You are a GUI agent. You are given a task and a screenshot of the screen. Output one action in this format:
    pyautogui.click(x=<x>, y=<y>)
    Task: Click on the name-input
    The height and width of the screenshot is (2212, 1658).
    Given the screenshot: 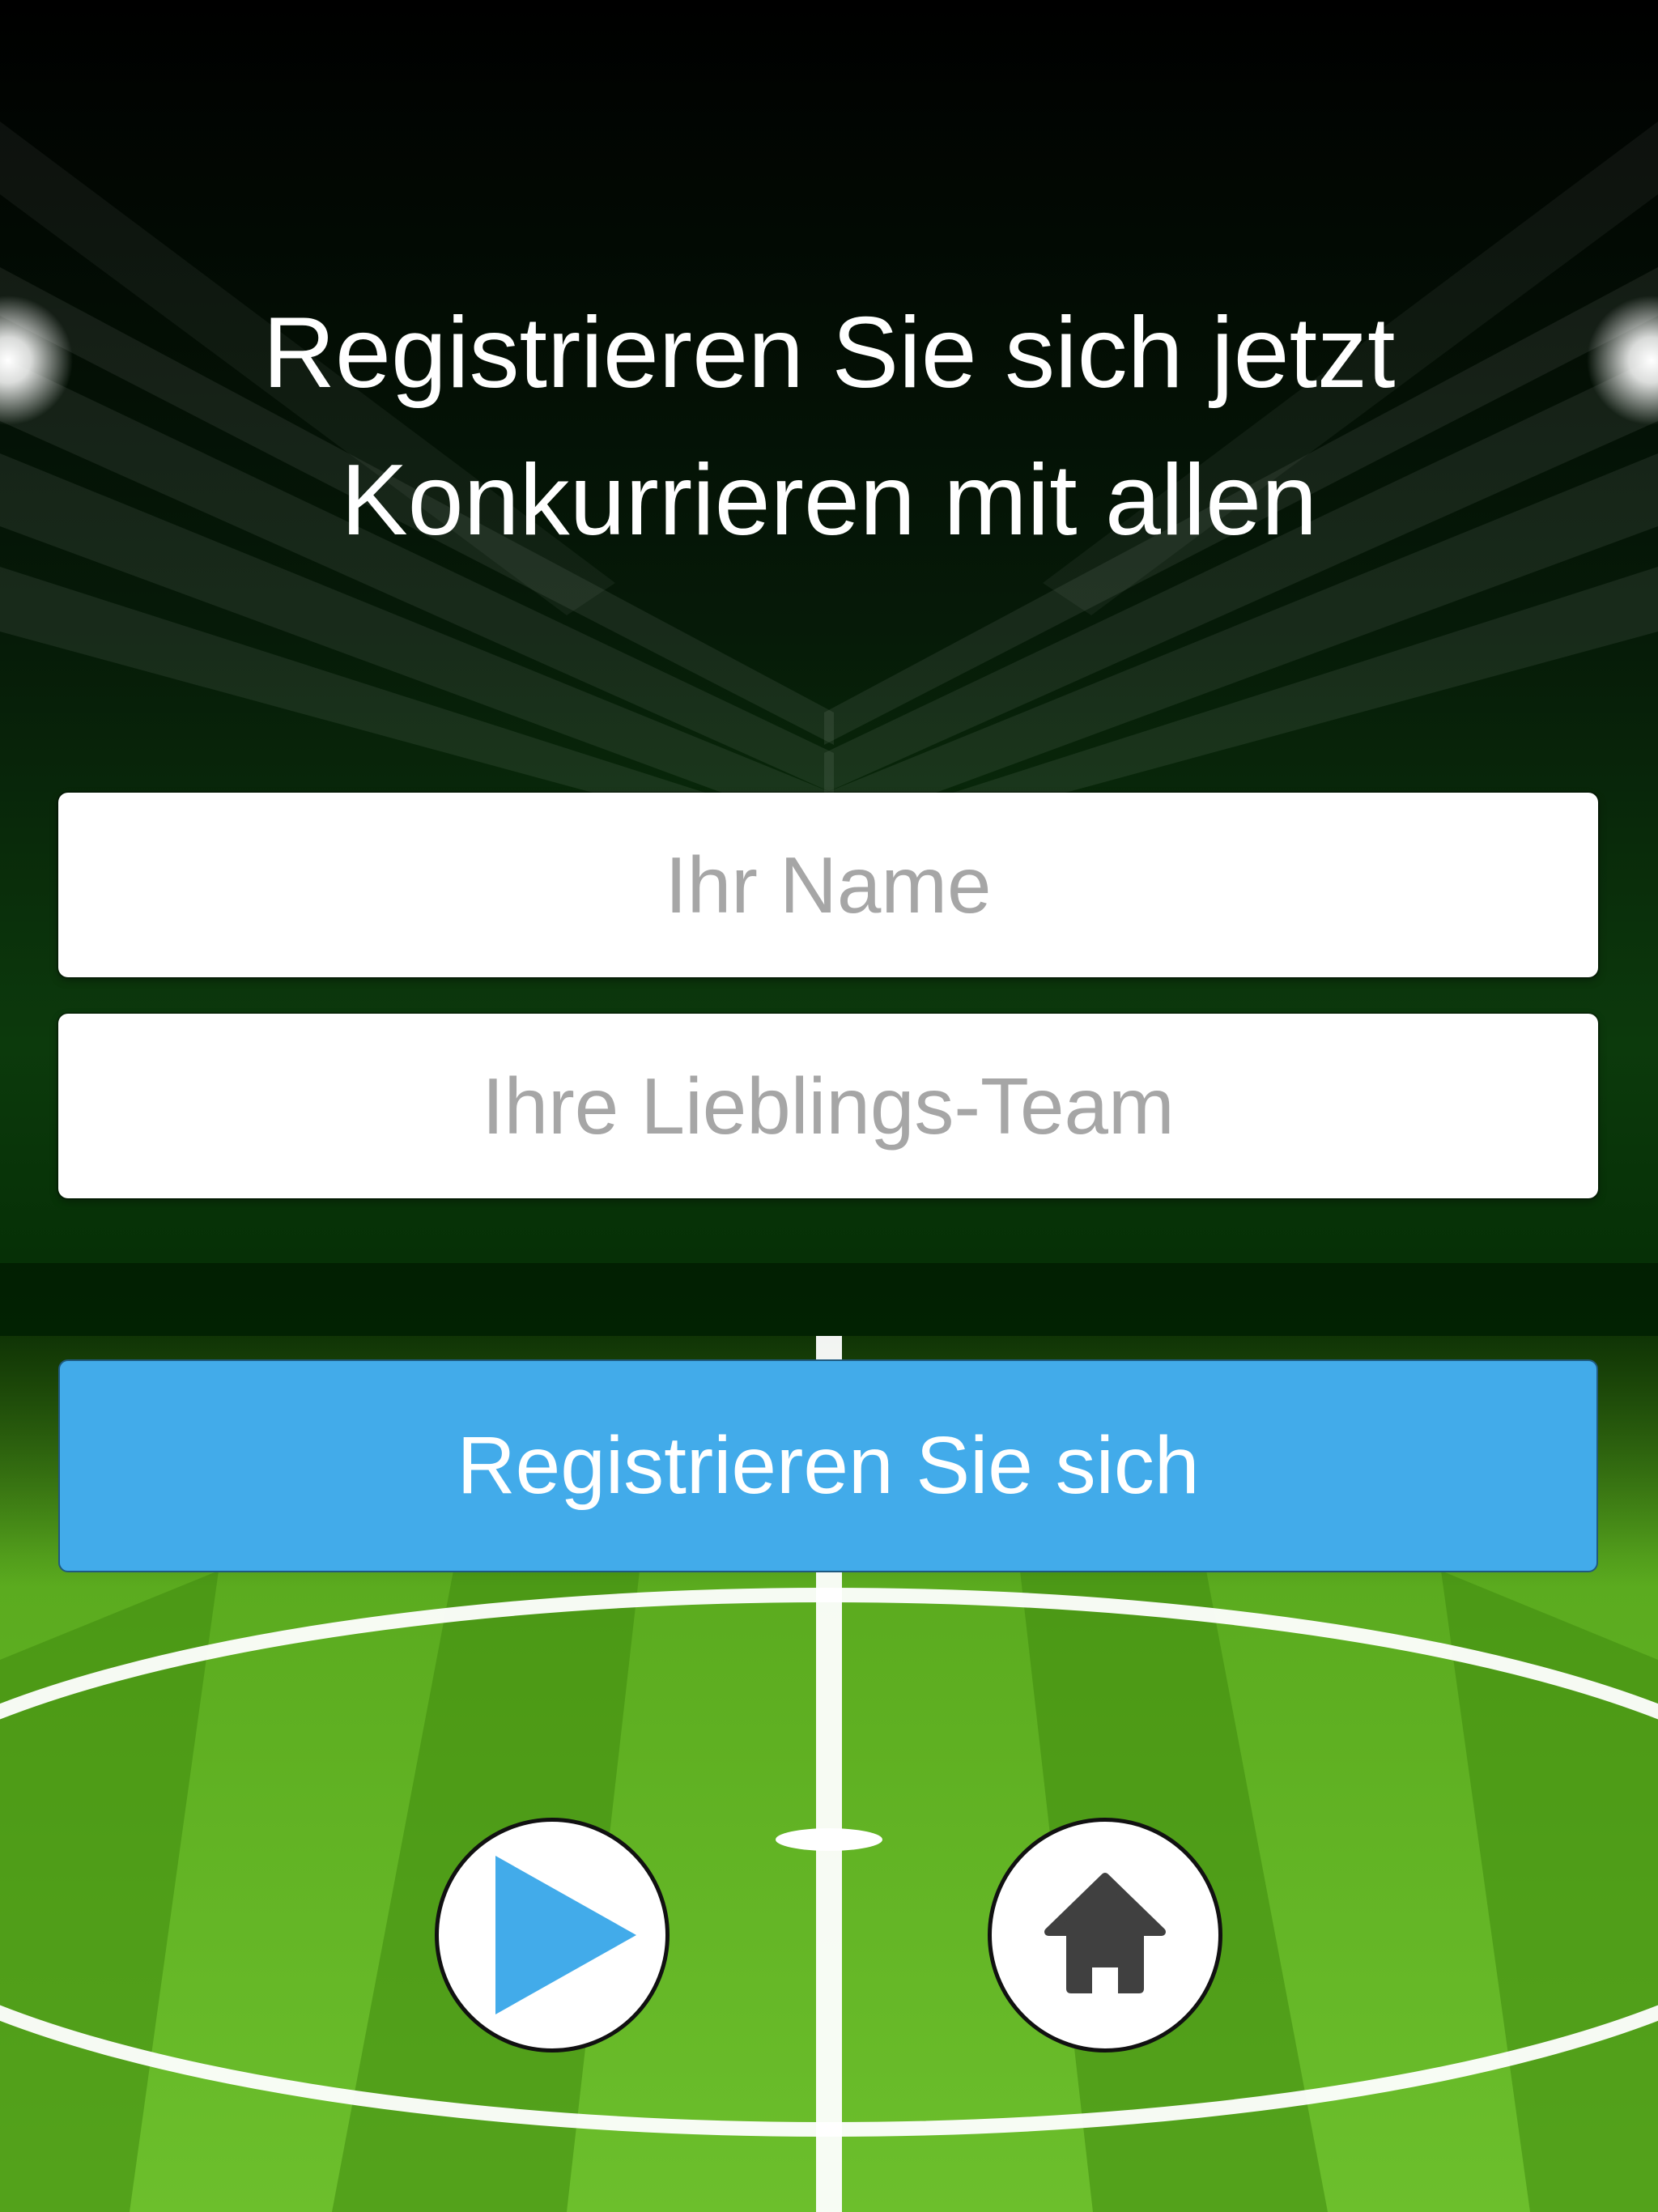 What is the action you would take?
    pyautogui.click(x=828, y=885)
    